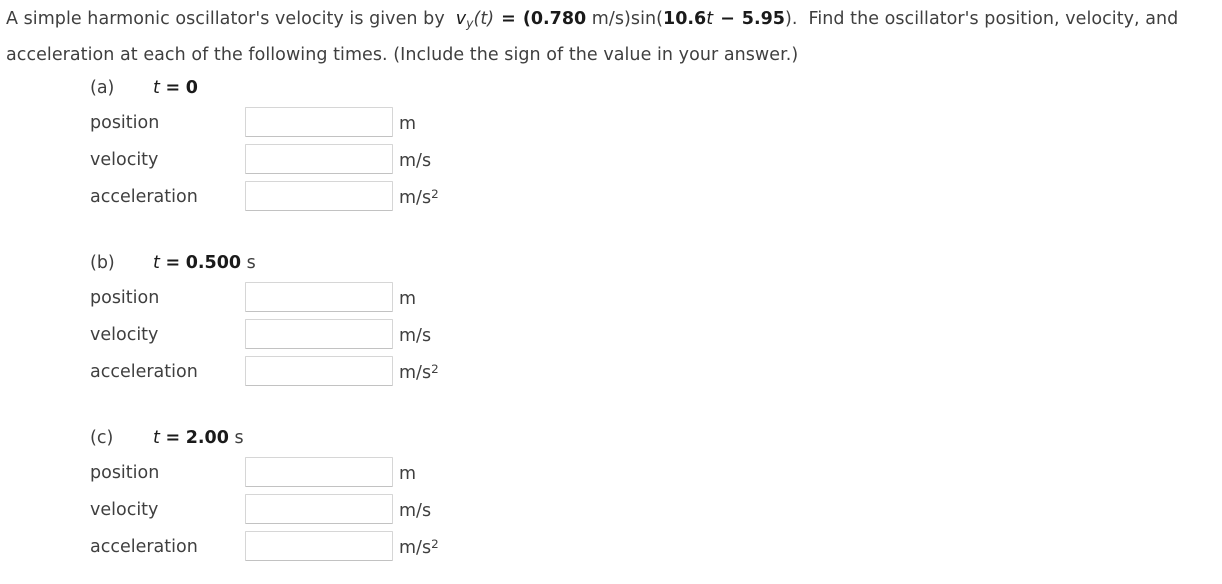  Describe the element at coordinates (461, 19) in the screenshot. I see `velocity-symbol: v` at that location.